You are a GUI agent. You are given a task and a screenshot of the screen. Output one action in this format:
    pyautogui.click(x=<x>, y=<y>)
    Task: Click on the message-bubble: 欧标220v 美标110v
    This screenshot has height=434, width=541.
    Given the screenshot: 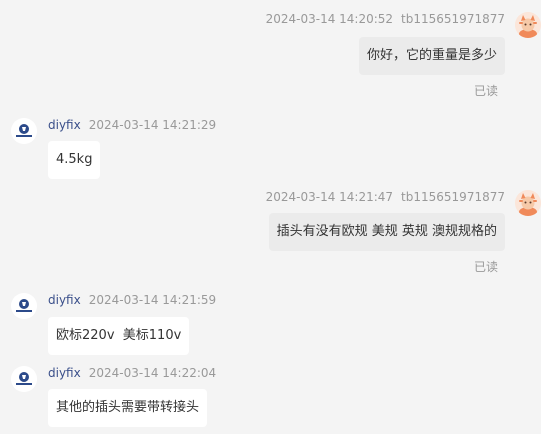 What is the action you would take?
    pyautogui.click(x=119, y=336)
    